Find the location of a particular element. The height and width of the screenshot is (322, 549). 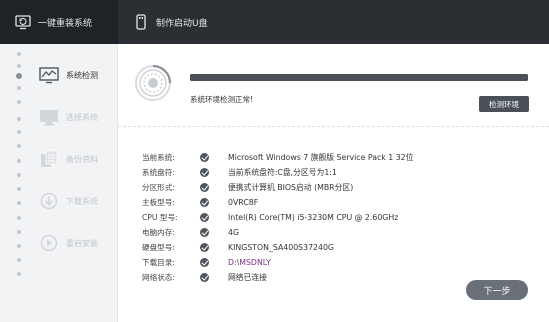

info-key: 主板型号: is located at coordinates (158, 202).